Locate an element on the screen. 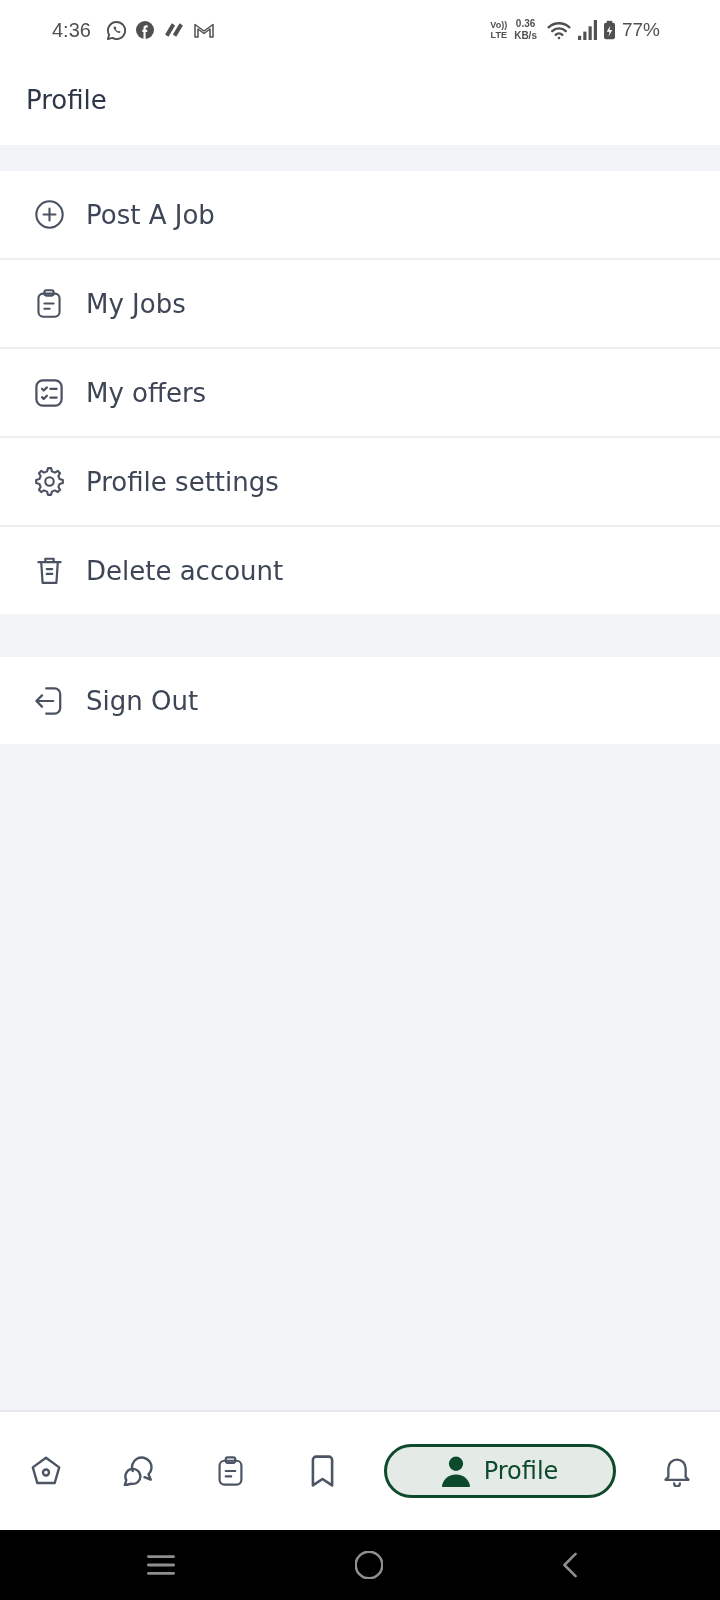 Image resolution: width=720 pixels, height=1600 pixels. battery-percent: 77% is located at coordinates (640, 30).